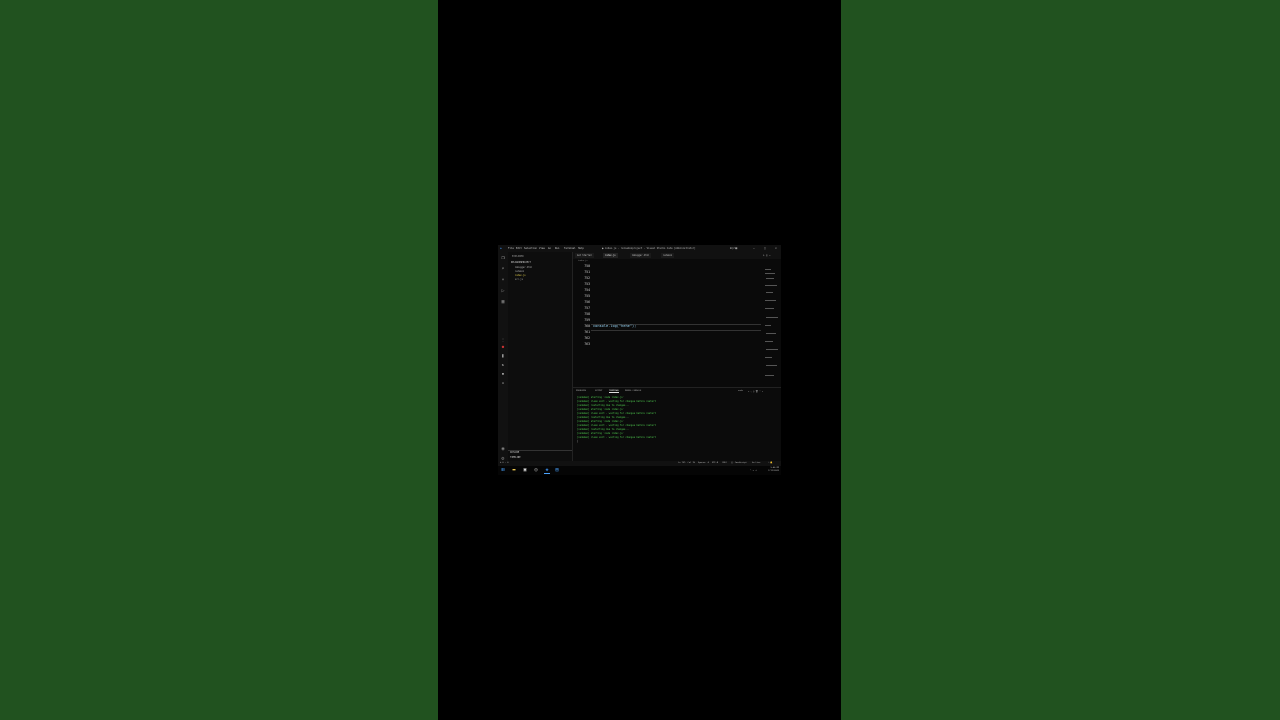 This screenshot has height=720, width=1280. What do you see at coordinates (587, 296) in the screenshot?
I see `line-number: 755` at bounding box center [587, 296].